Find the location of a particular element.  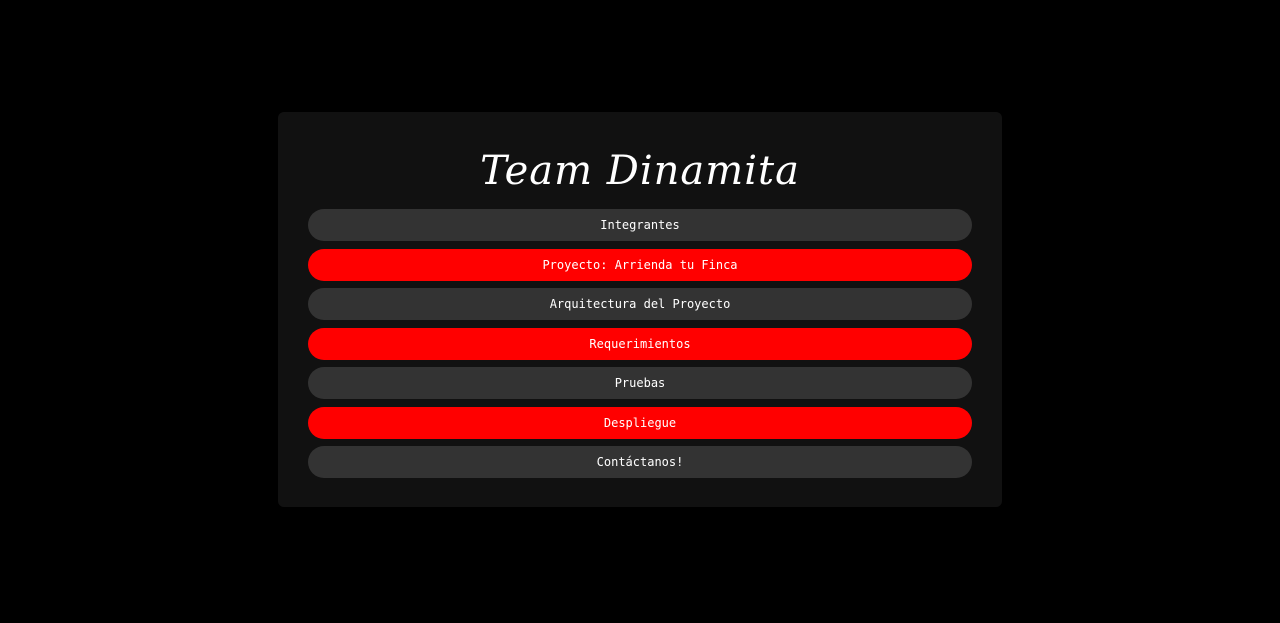

menu-button-requerimientos: Requerimientos is located at coordinates (640, 343).